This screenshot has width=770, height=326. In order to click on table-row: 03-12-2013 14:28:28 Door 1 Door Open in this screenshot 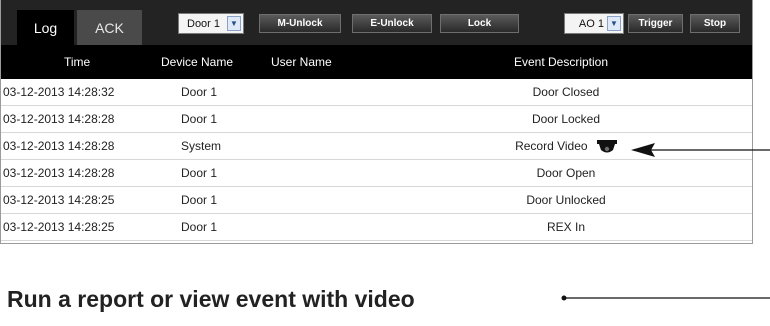, I will do `click(376, 173)`.